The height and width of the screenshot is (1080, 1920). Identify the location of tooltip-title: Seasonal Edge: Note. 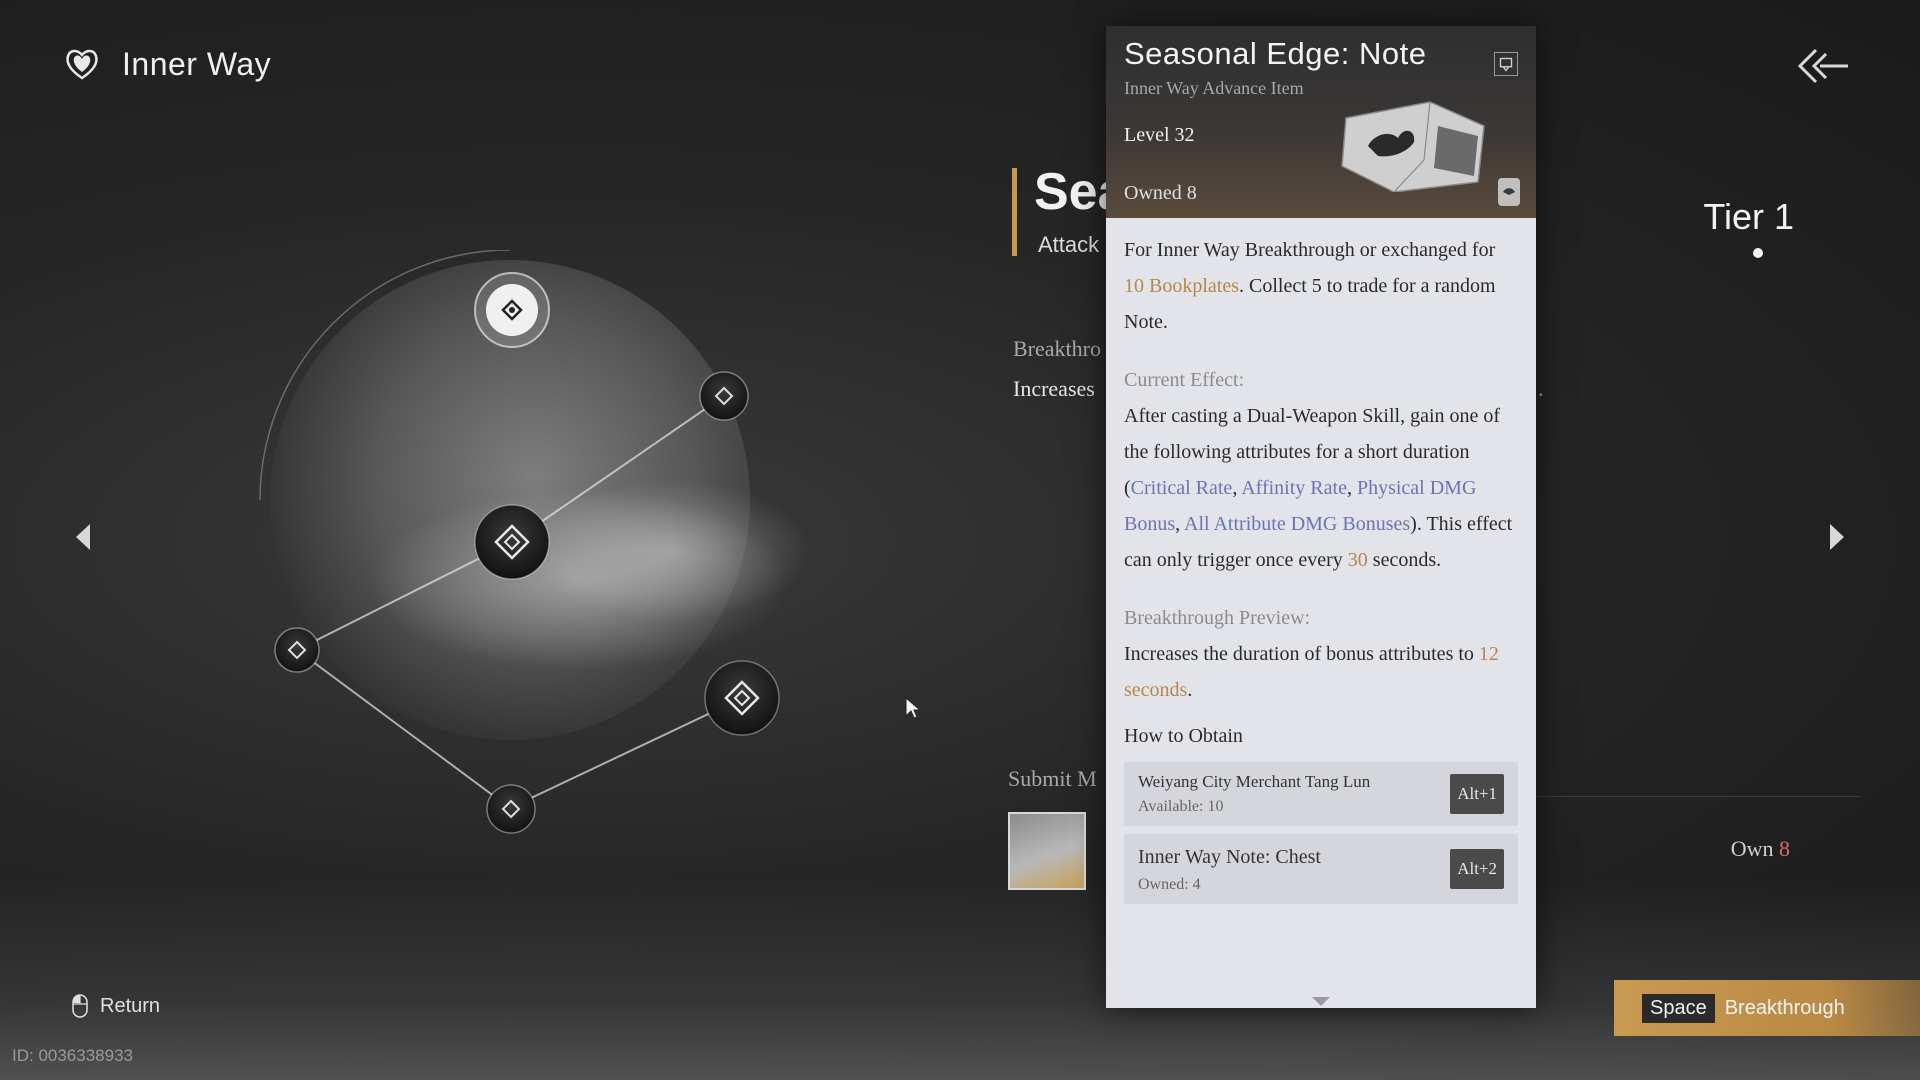
(1275, 53).